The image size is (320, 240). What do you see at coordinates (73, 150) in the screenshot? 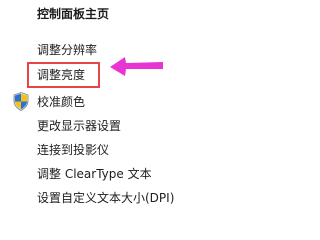
I see `connect-projector-link: 连接到投影仪` at bounding box center [73, 150].